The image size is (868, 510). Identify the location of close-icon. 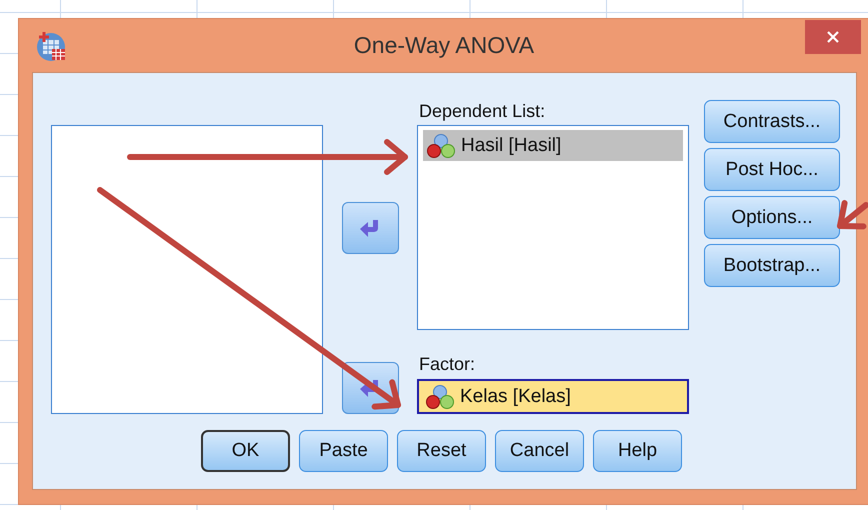
(833, 37).